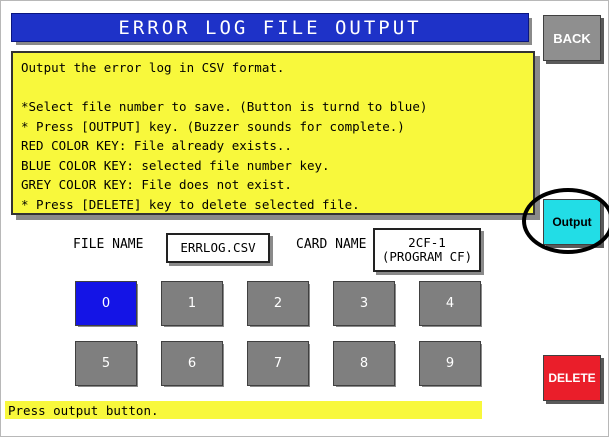  I want to click on file-key-4: 4, so click(450, 303).